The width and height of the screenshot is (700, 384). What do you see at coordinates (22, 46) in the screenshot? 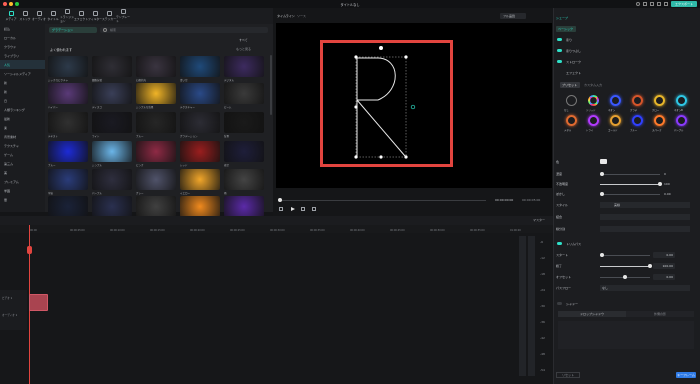
I see `nav-cloud: クラウド` at bounding box center [22, 46].